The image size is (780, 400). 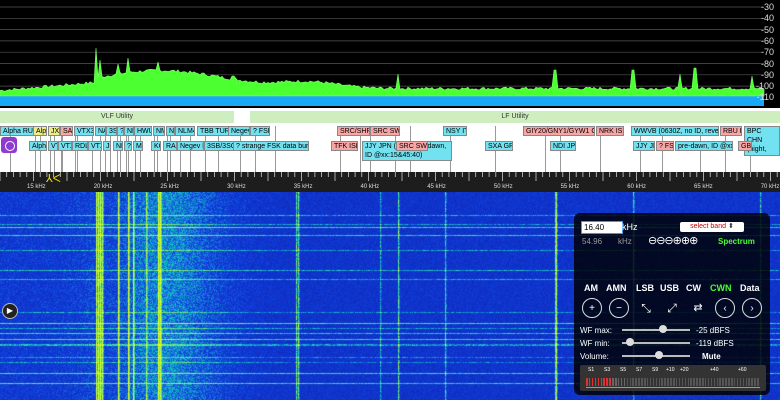 I want to click on mode-data: Data, so click(x=750, y=288).